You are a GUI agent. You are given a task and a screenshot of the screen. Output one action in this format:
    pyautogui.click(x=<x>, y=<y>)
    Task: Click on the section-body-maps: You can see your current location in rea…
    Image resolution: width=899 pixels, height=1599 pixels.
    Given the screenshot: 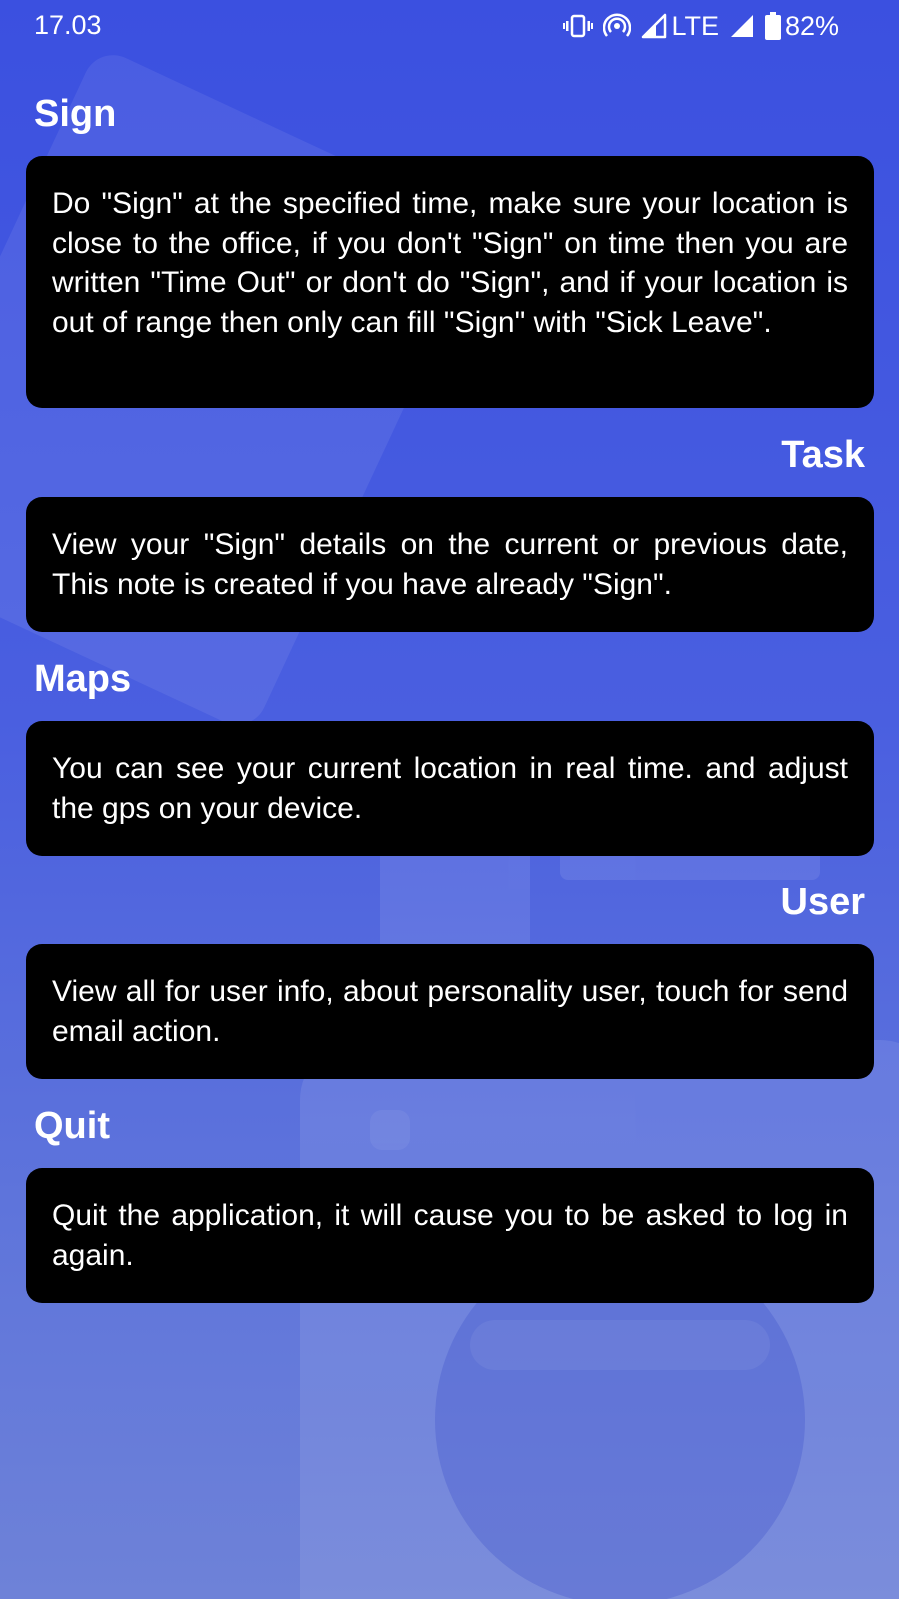 What is the action you would take?
    pyautogui.click(x=450, y=788)
    